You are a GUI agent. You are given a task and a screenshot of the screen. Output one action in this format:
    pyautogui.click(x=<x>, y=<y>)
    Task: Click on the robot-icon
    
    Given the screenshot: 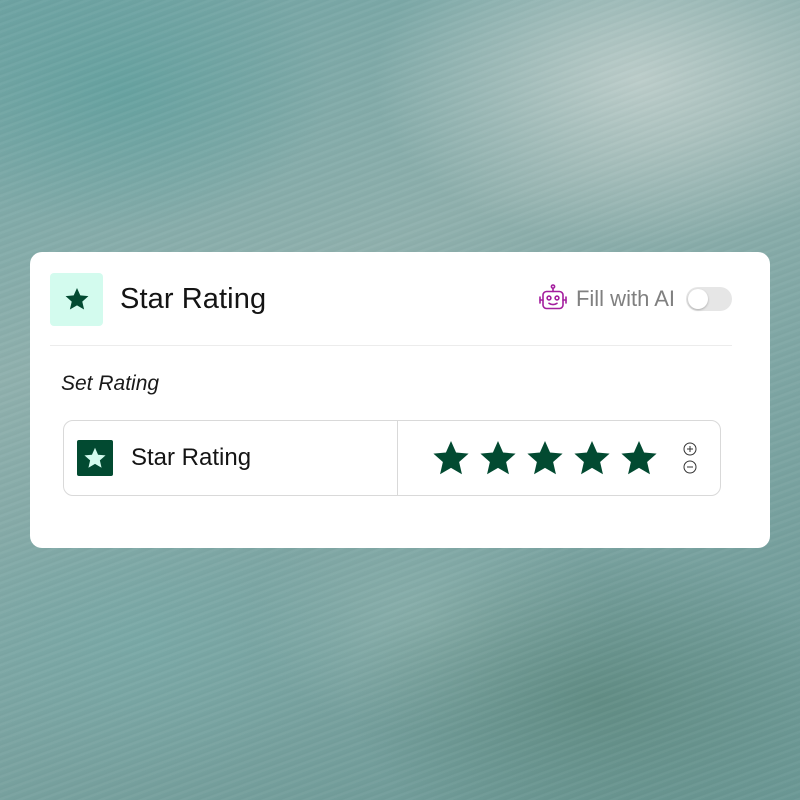 What is the action you would take?
    pyautogui.click(x=553, y=299)
    